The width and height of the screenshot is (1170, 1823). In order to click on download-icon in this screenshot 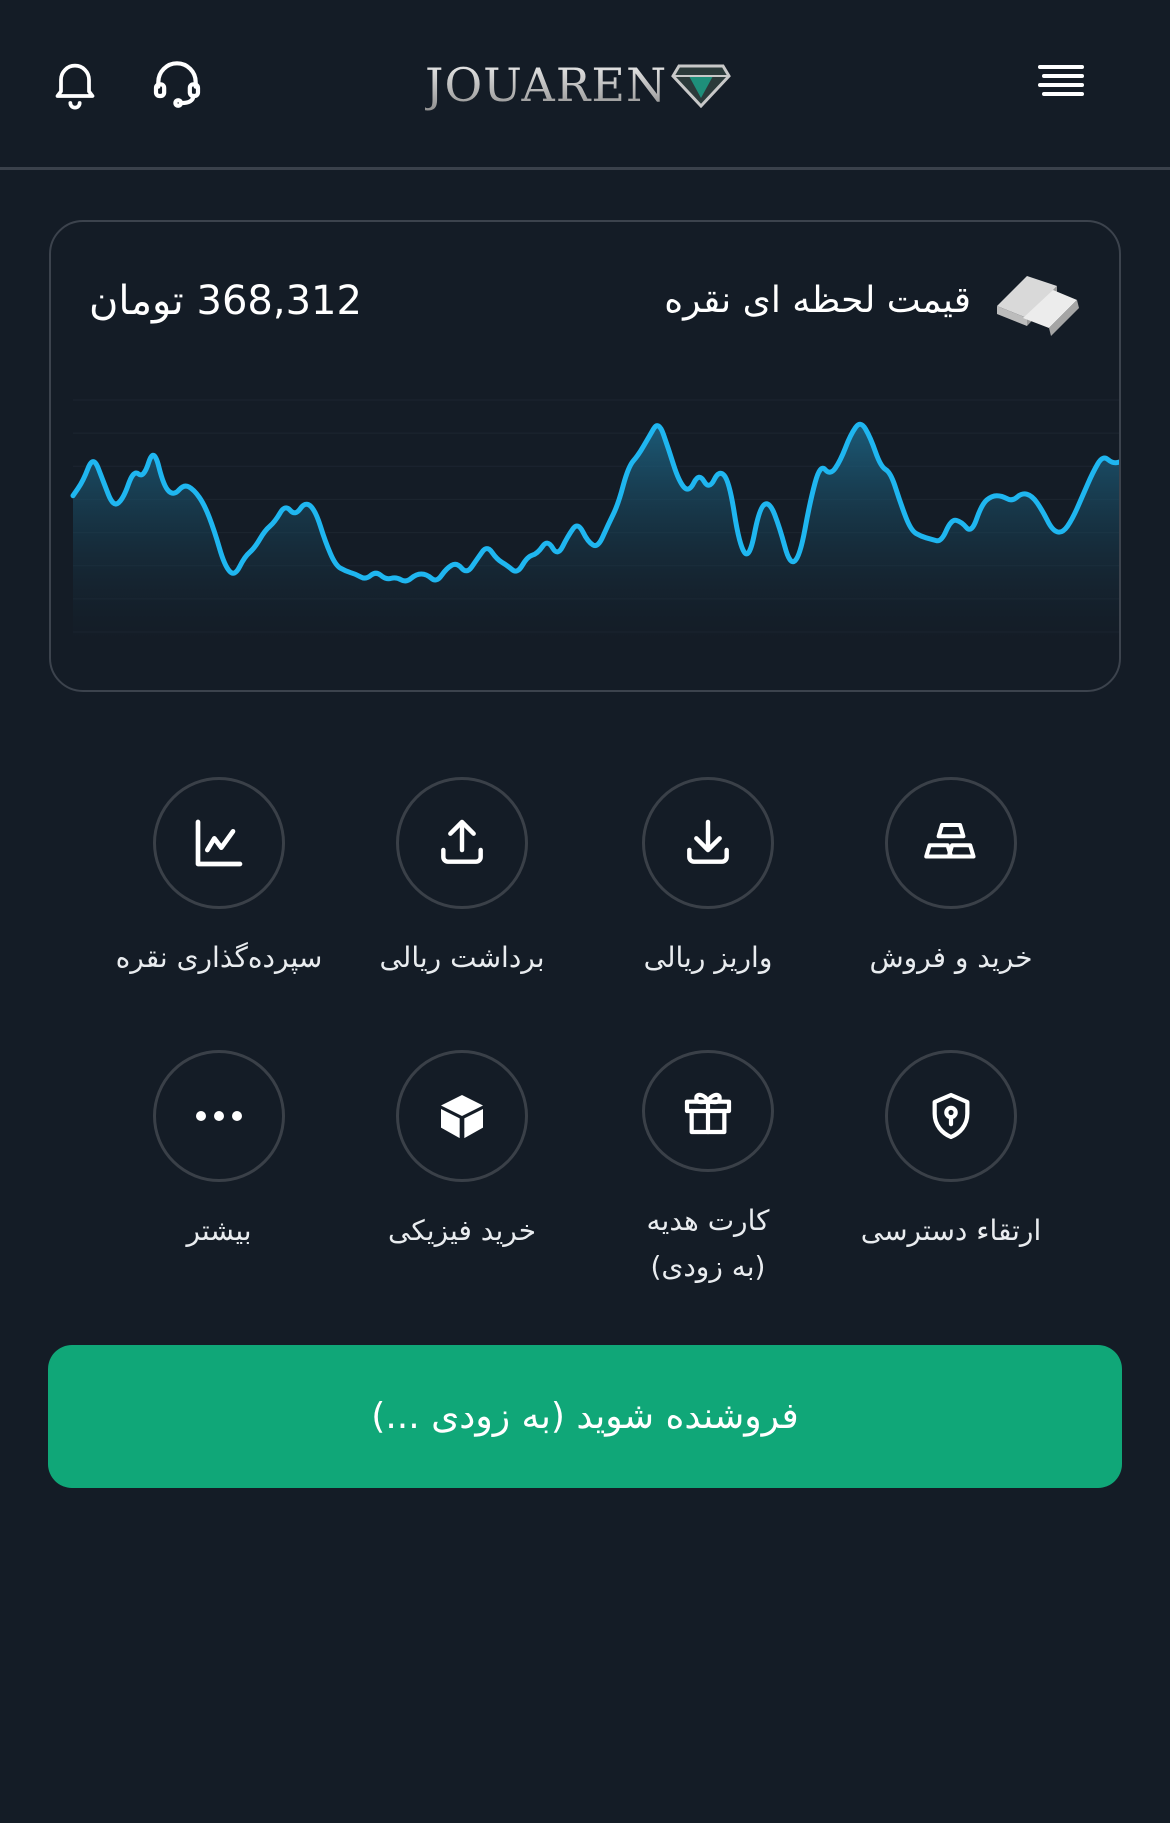, I will do `click(708, 841)`.